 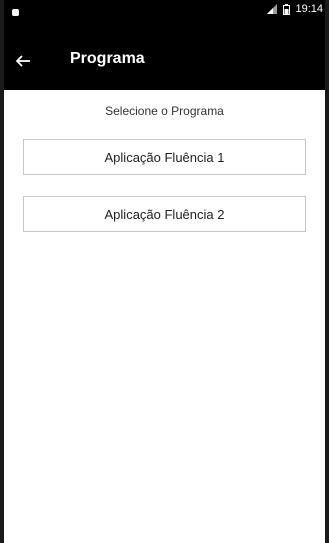 I want to click on program-button-label: Aplicação Fluência 2, so click(x=164, y=214).